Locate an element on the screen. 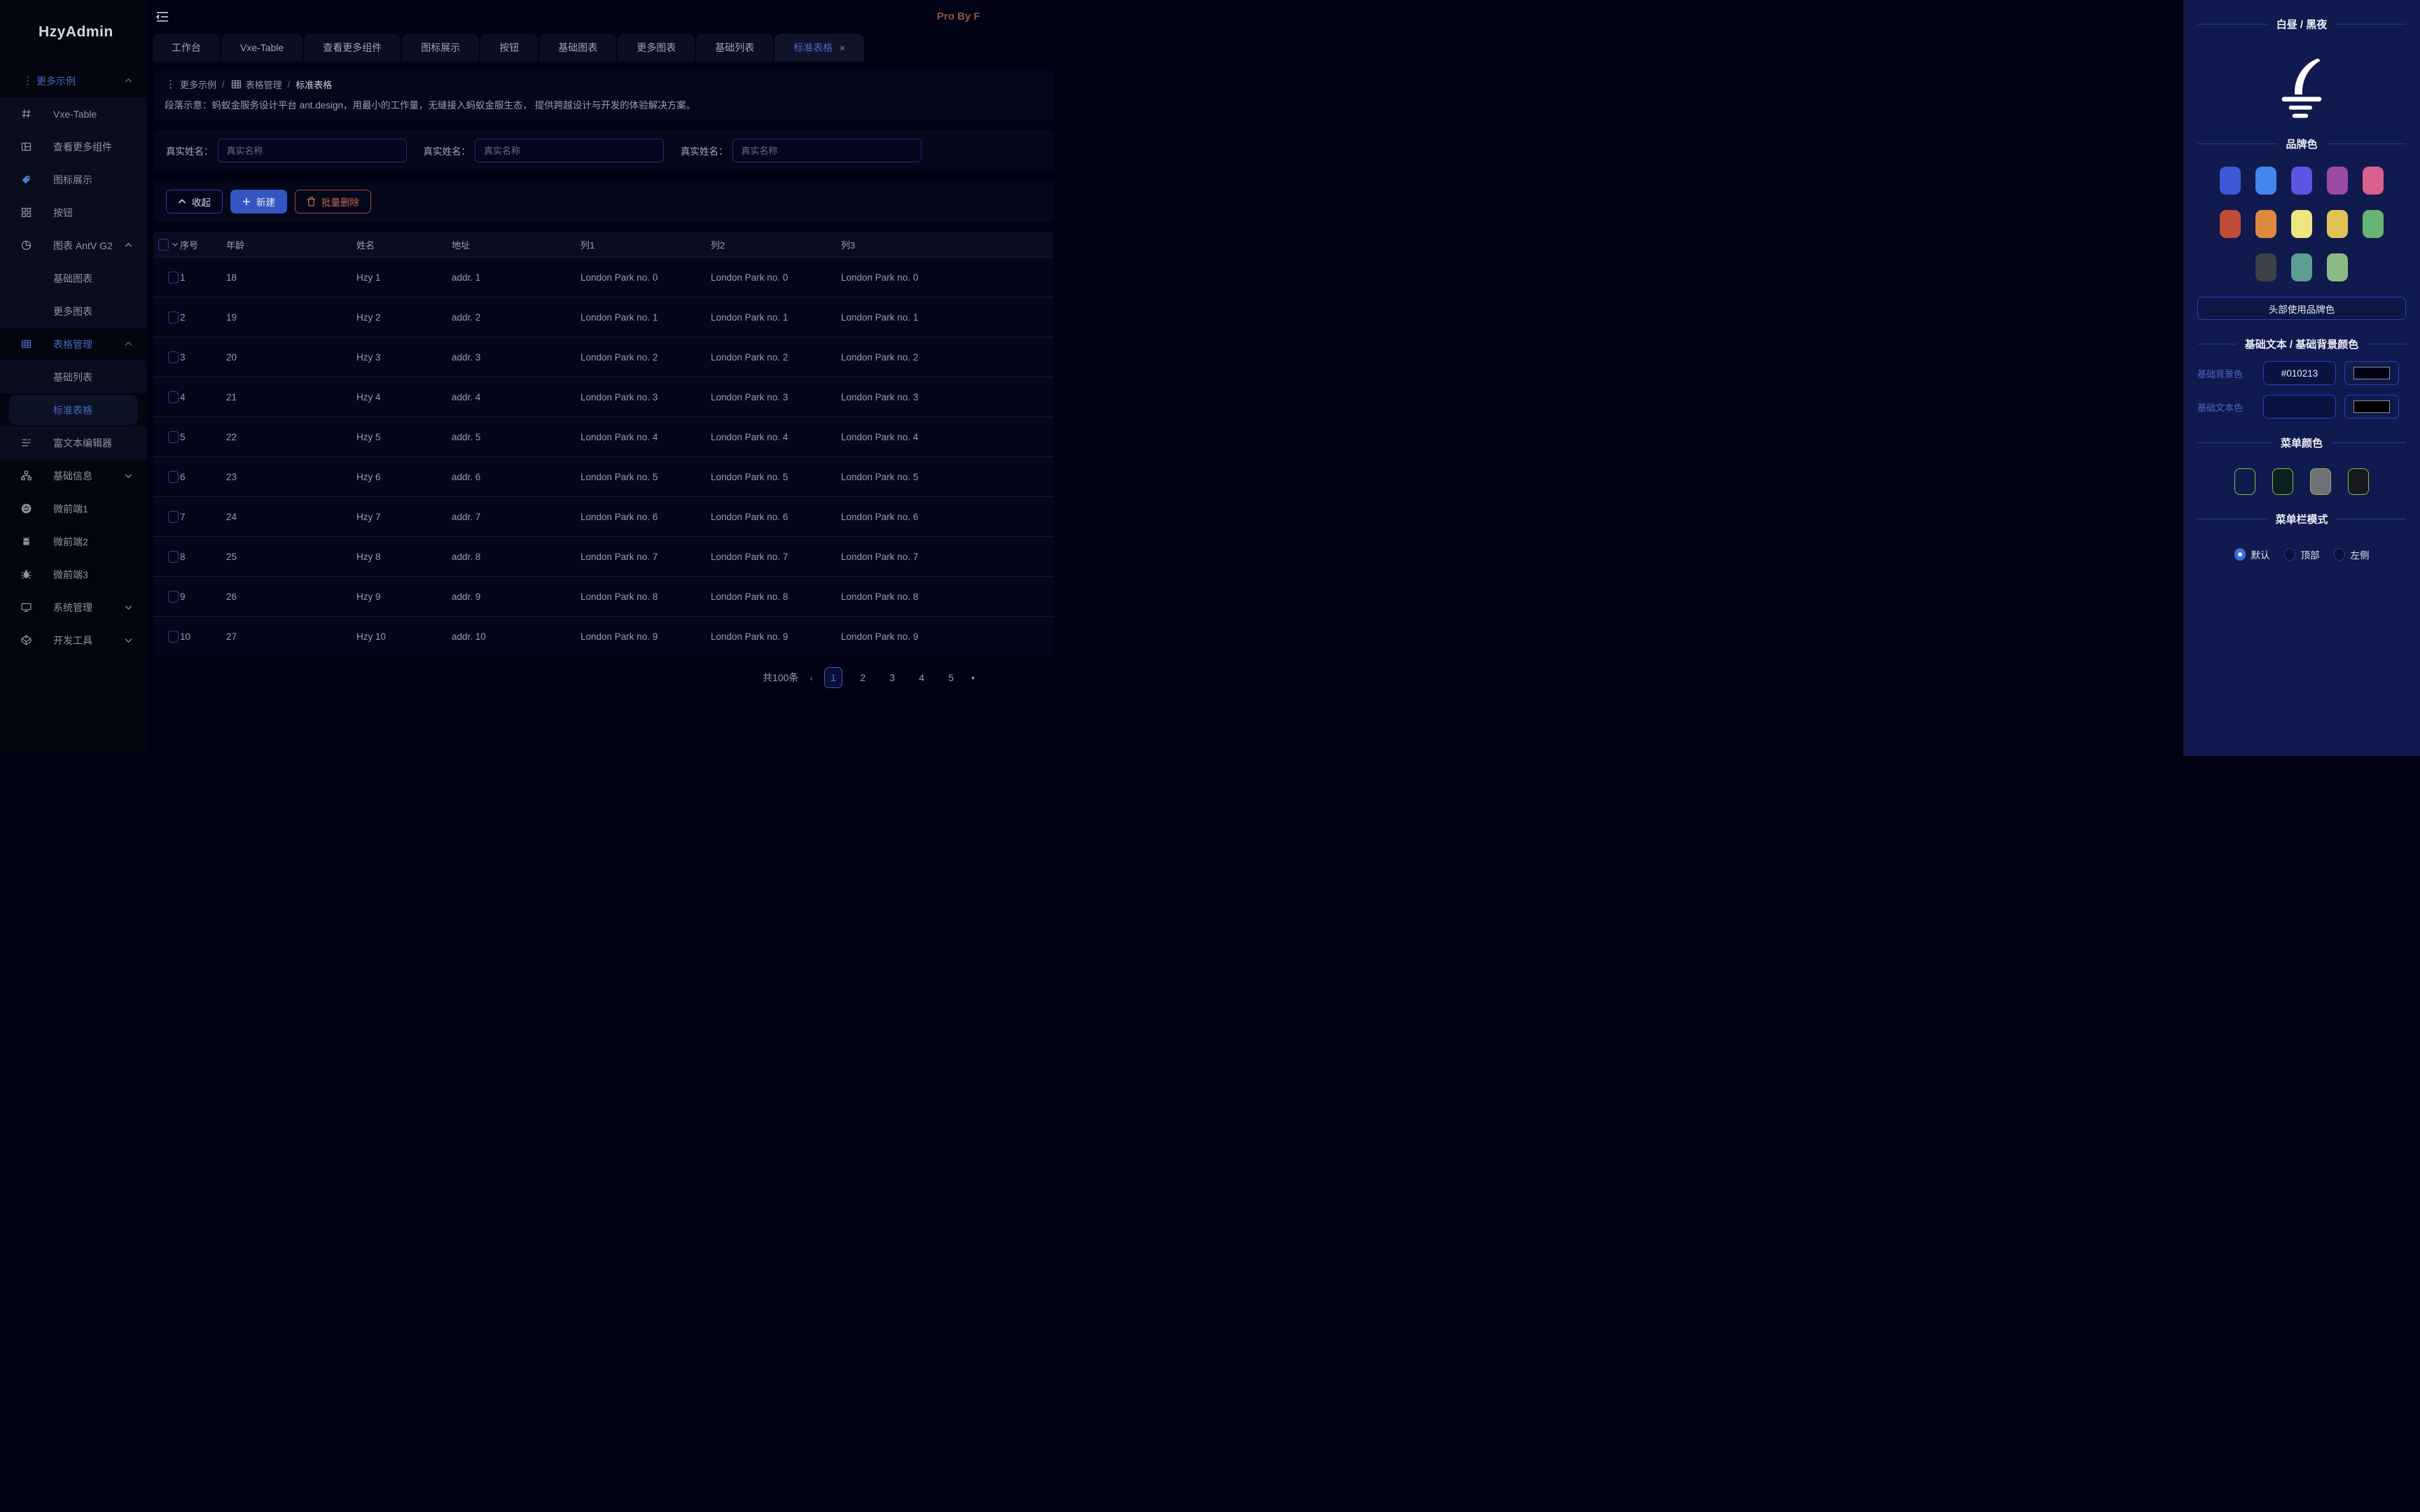 This screenshot has width=2420, height=1512. table-cell-age: 23 is located at coordinates (231, 476).